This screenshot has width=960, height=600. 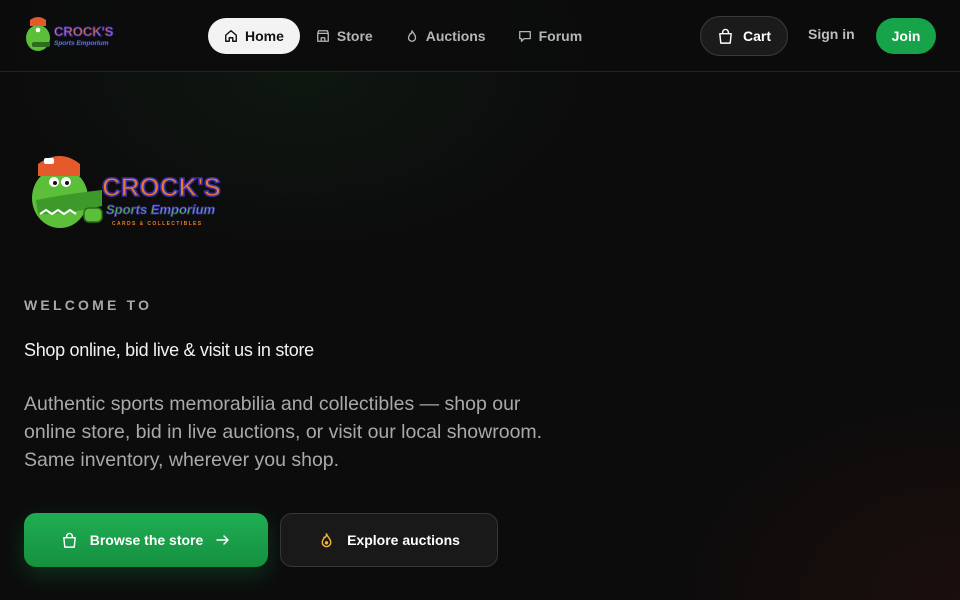 I want to click on croc-cap-shape, so click(x=38, y=21).